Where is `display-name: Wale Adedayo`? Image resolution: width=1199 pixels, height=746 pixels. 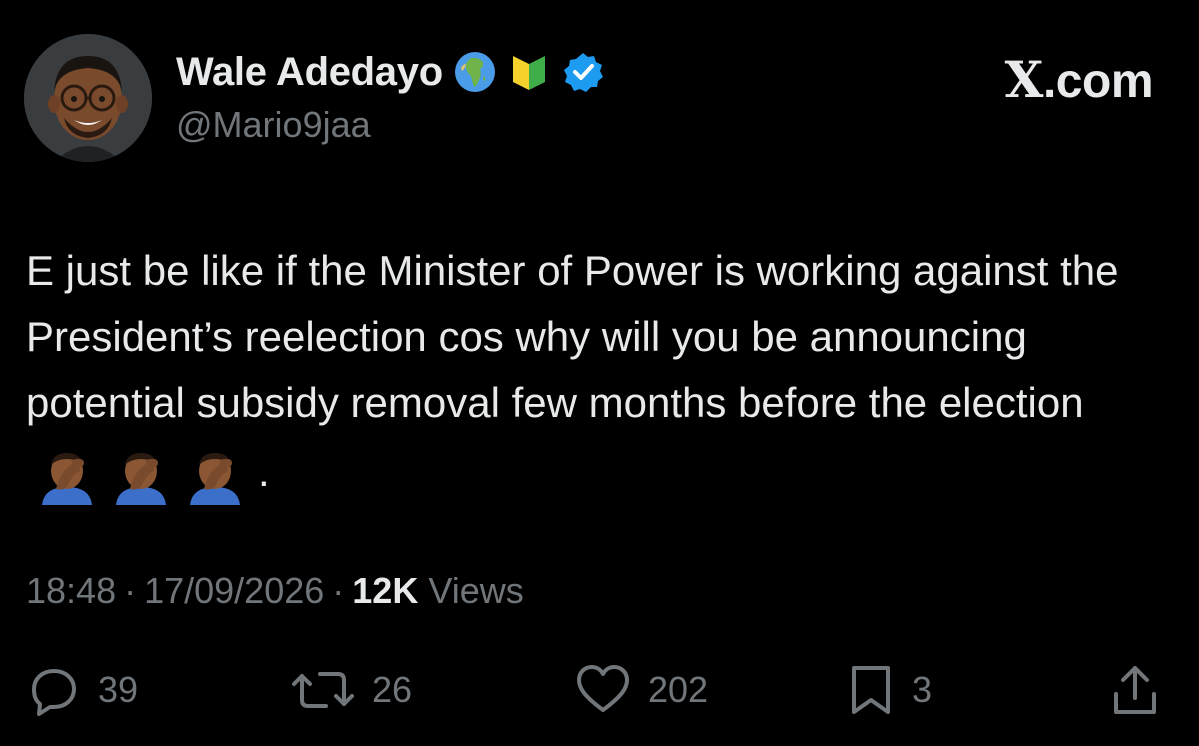 display-name: Wale Adedayo is located at coordinates (309, 72).